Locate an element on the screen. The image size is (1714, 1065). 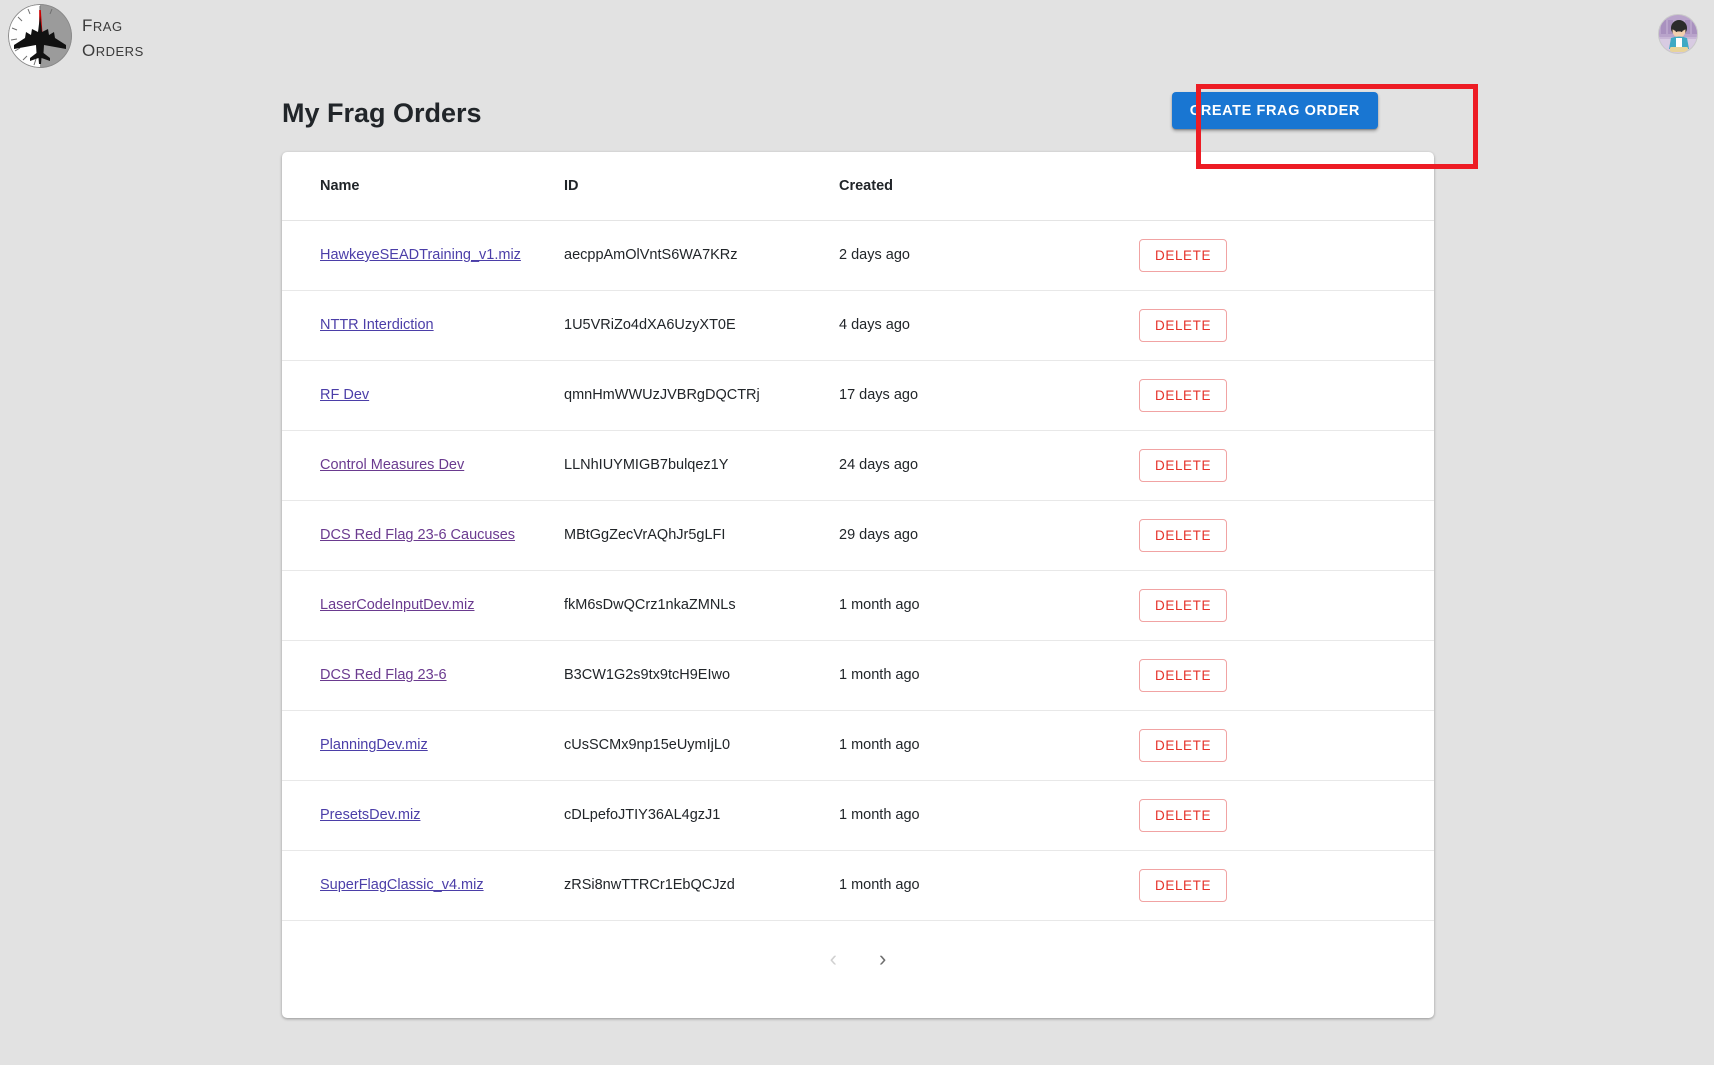
order-created-cell: 29 days ago is located at coordinates (989, 535).